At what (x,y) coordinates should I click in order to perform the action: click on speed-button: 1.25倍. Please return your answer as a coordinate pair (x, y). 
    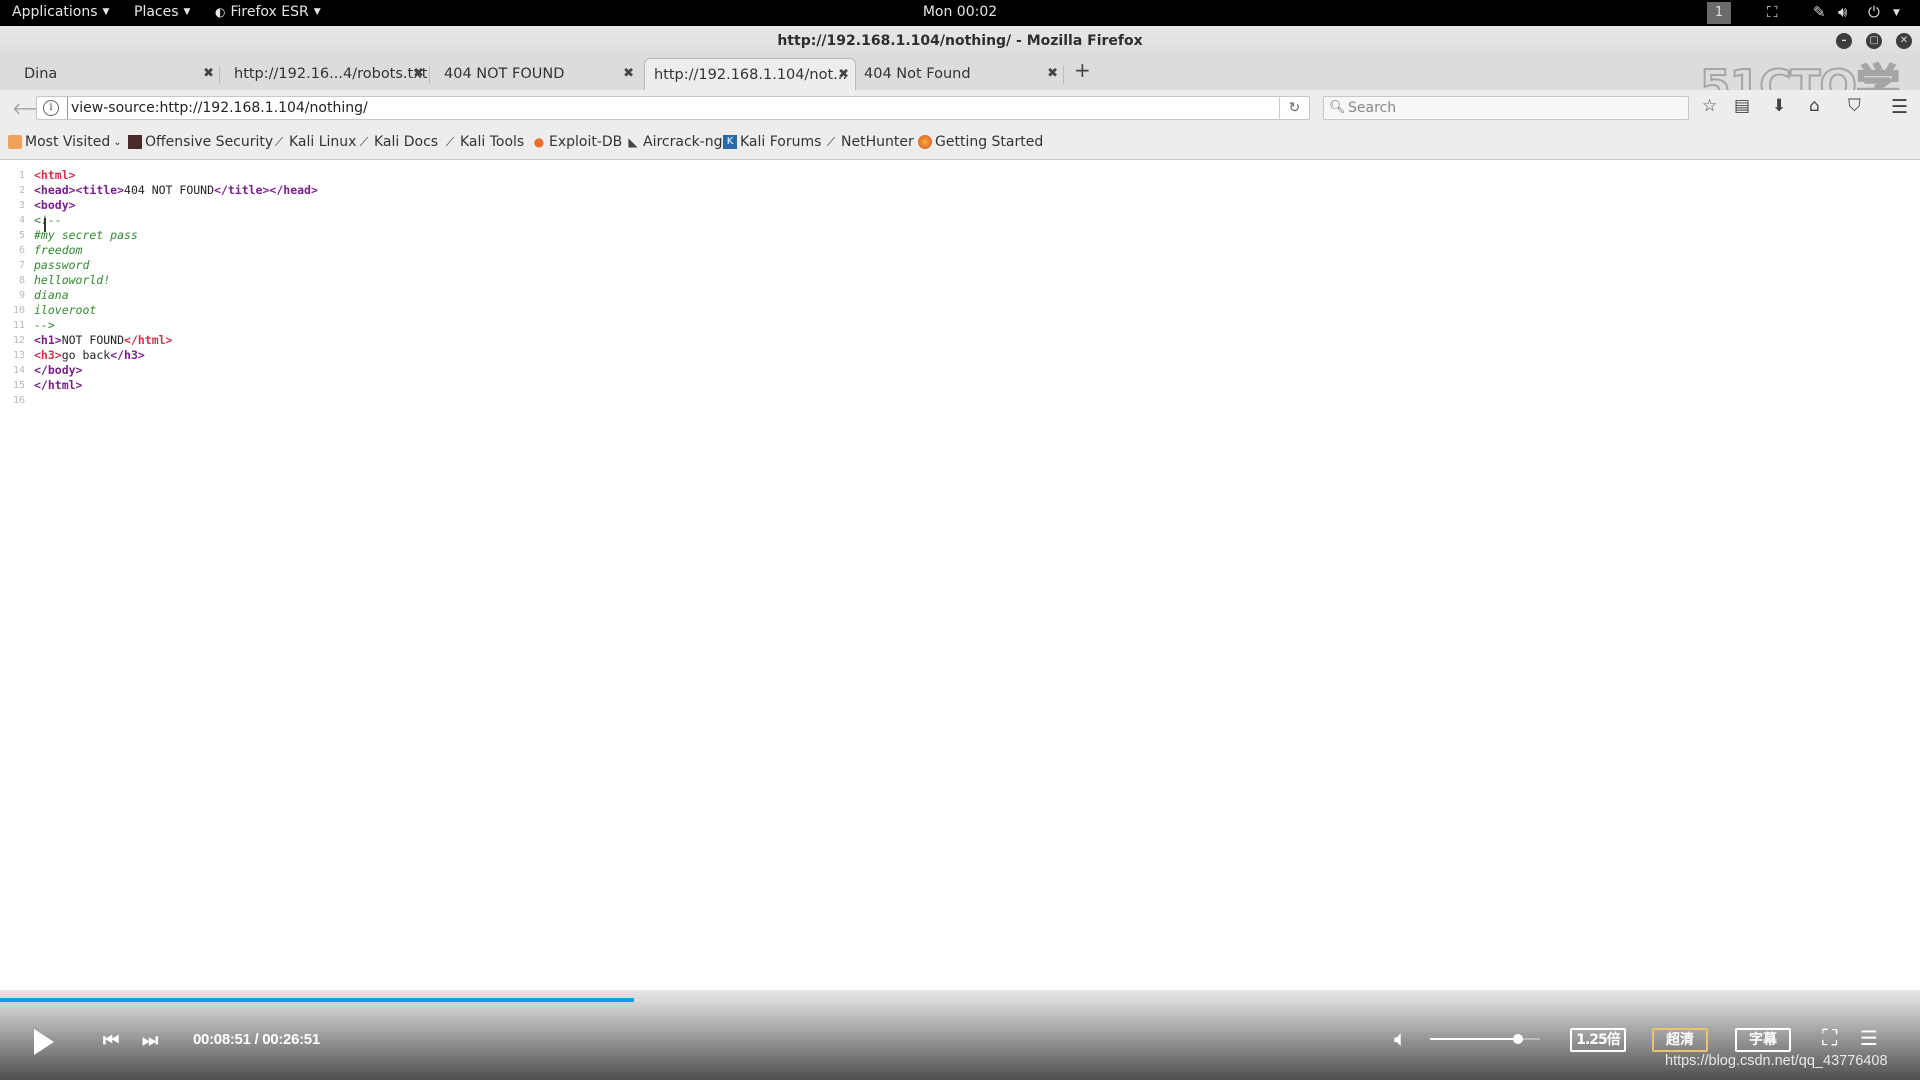
    Looking at the image, I should click on (1598, 1040).